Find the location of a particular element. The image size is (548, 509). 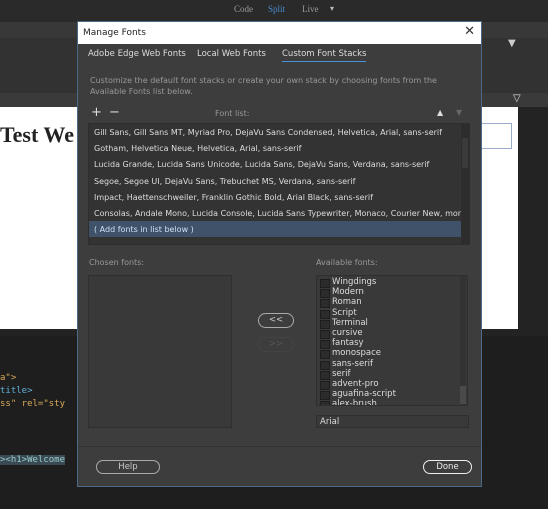

code-line: a"> is located at coordinates (8, 378).